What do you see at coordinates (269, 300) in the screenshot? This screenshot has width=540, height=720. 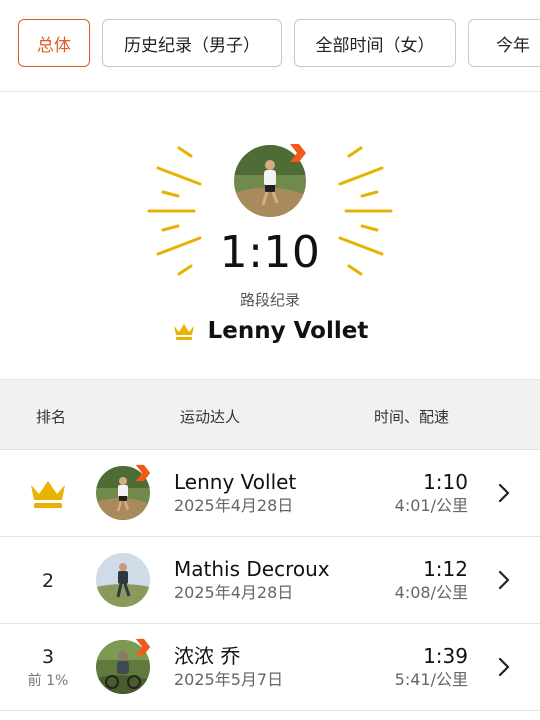 I see `record-label: 路段纪录` at bounding box center [269, 300].